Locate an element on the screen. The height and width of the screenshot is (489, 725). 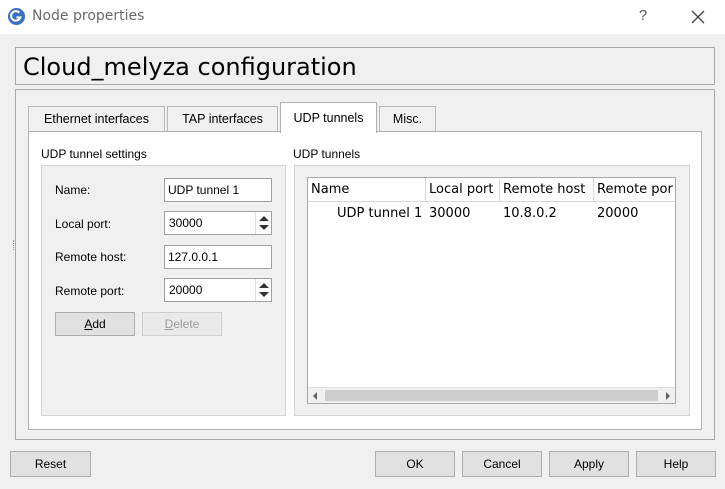
local-port-spinbox: 30000 is located at coordinates (218, 223).